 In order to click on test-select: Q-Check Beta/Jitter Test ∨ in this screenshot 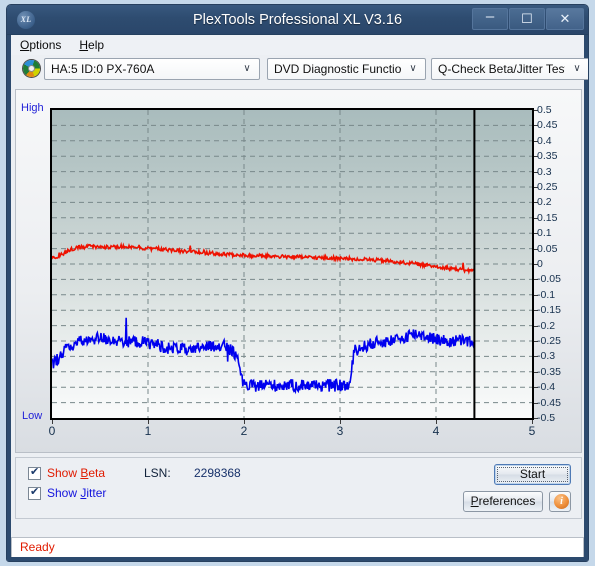, I will do `click(509, 69)`.